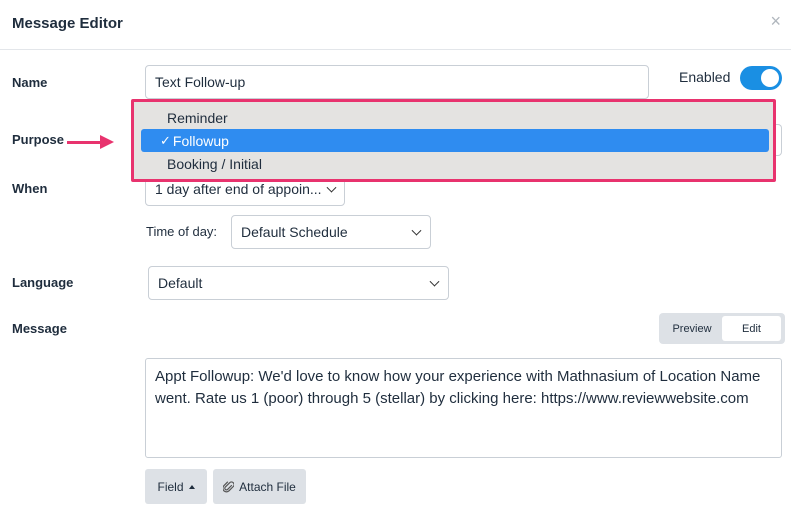  I want to click on enabled-toggle, so click(761, 78).